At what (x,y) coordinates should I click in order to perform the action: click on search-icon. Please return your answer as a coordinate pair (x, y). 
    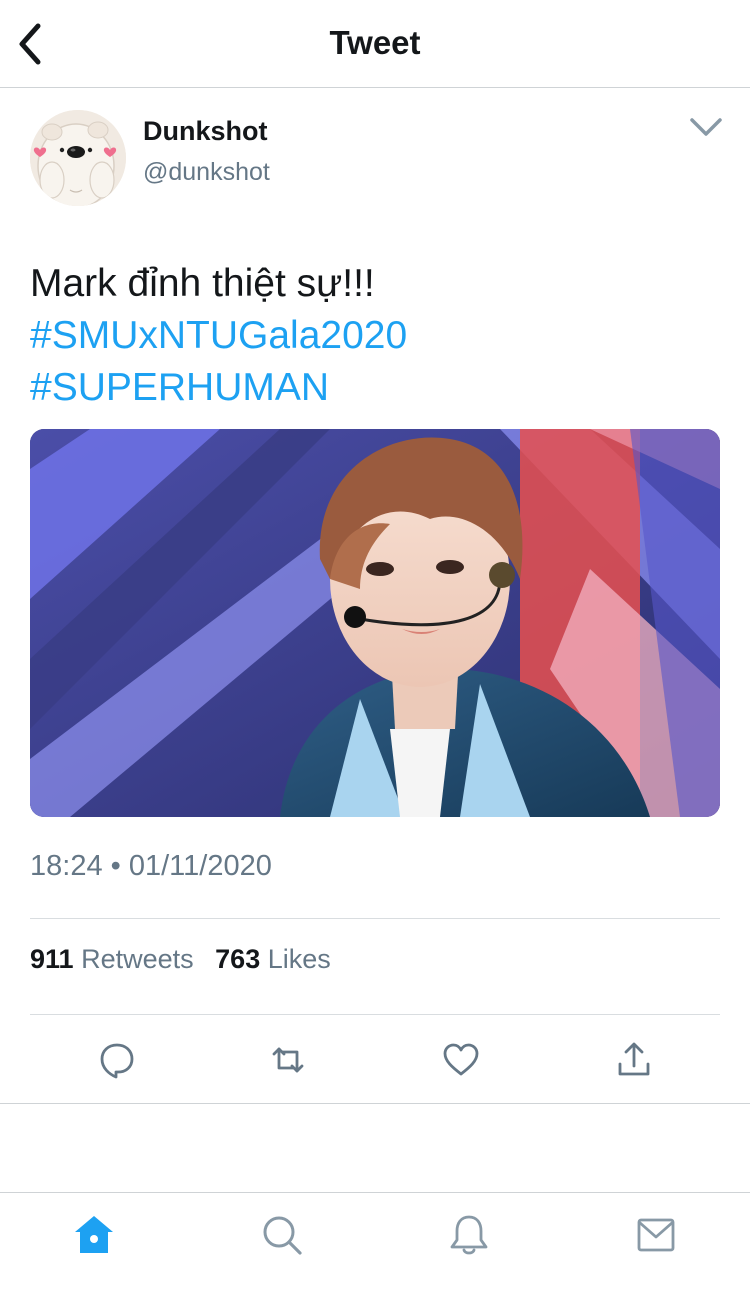
    Looking at the image, I should click on (282, 1235).